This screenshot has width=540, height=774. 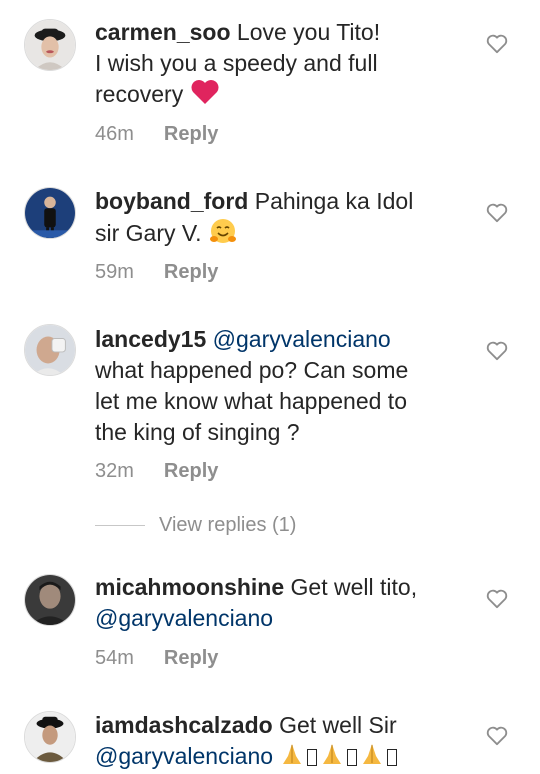 What do you see at coordinates (120, 525) in the screenshot?
I see `divider` at bounding box center [120, 525].